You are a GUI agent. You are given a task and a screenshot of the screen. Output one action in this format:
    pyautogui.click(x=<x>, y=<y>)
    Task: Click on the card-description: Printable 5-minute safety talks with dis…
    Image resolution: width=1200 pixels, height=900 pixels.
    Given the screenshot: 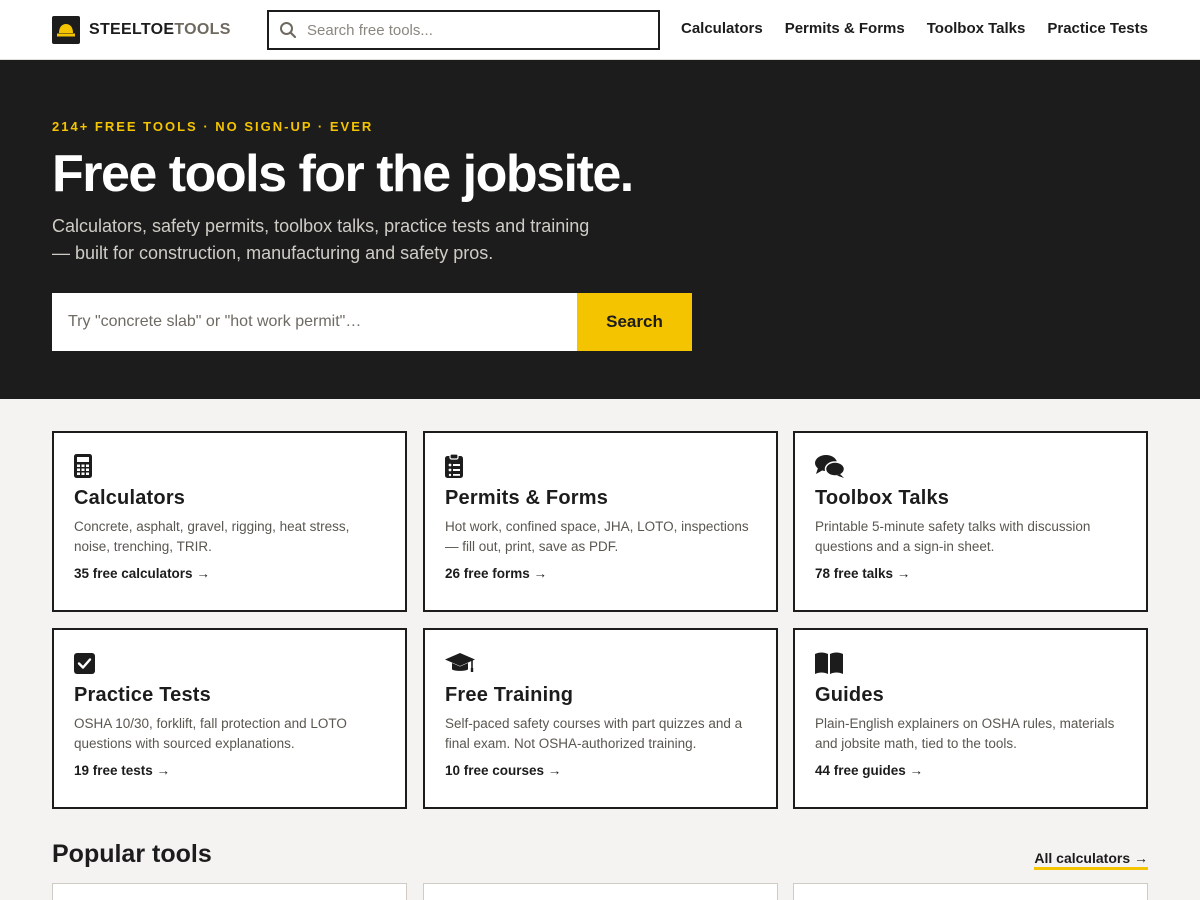 What is the action you would take?
    pyautogui.click(x=953, y=536)
    